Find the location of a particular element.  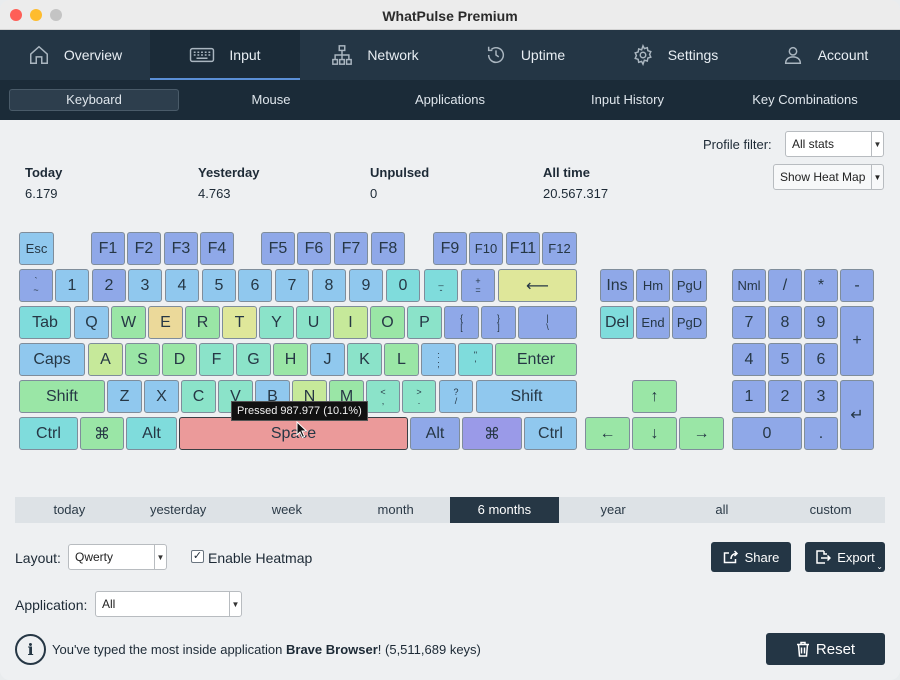

key-equal: + = is located at coordinates (478, 285).